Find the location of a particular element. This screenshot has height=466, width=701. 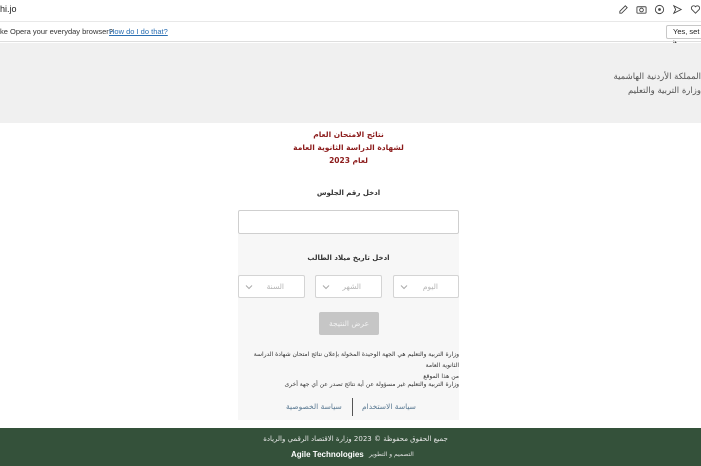

privacy-policy-link: سياسة الخصوصية is located at coordinates (314, 406).